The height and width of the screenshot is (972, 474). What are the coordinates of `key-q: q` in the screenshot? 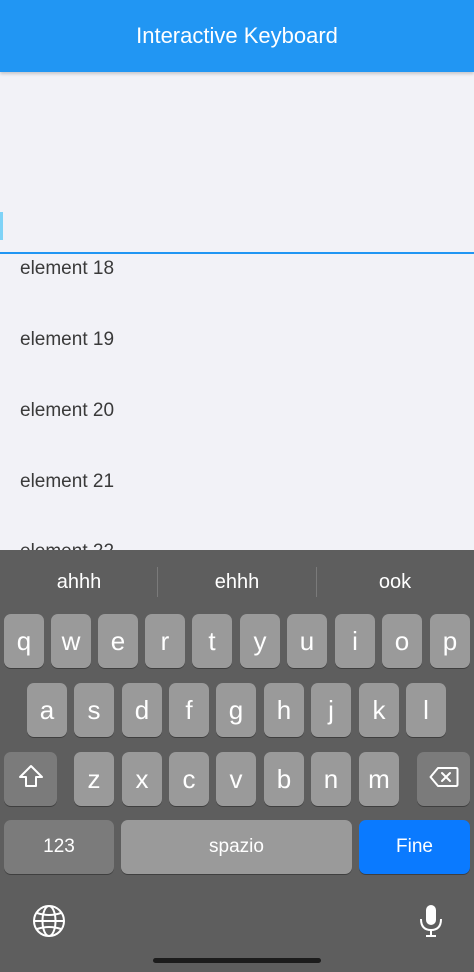 It's located at (24, 641).